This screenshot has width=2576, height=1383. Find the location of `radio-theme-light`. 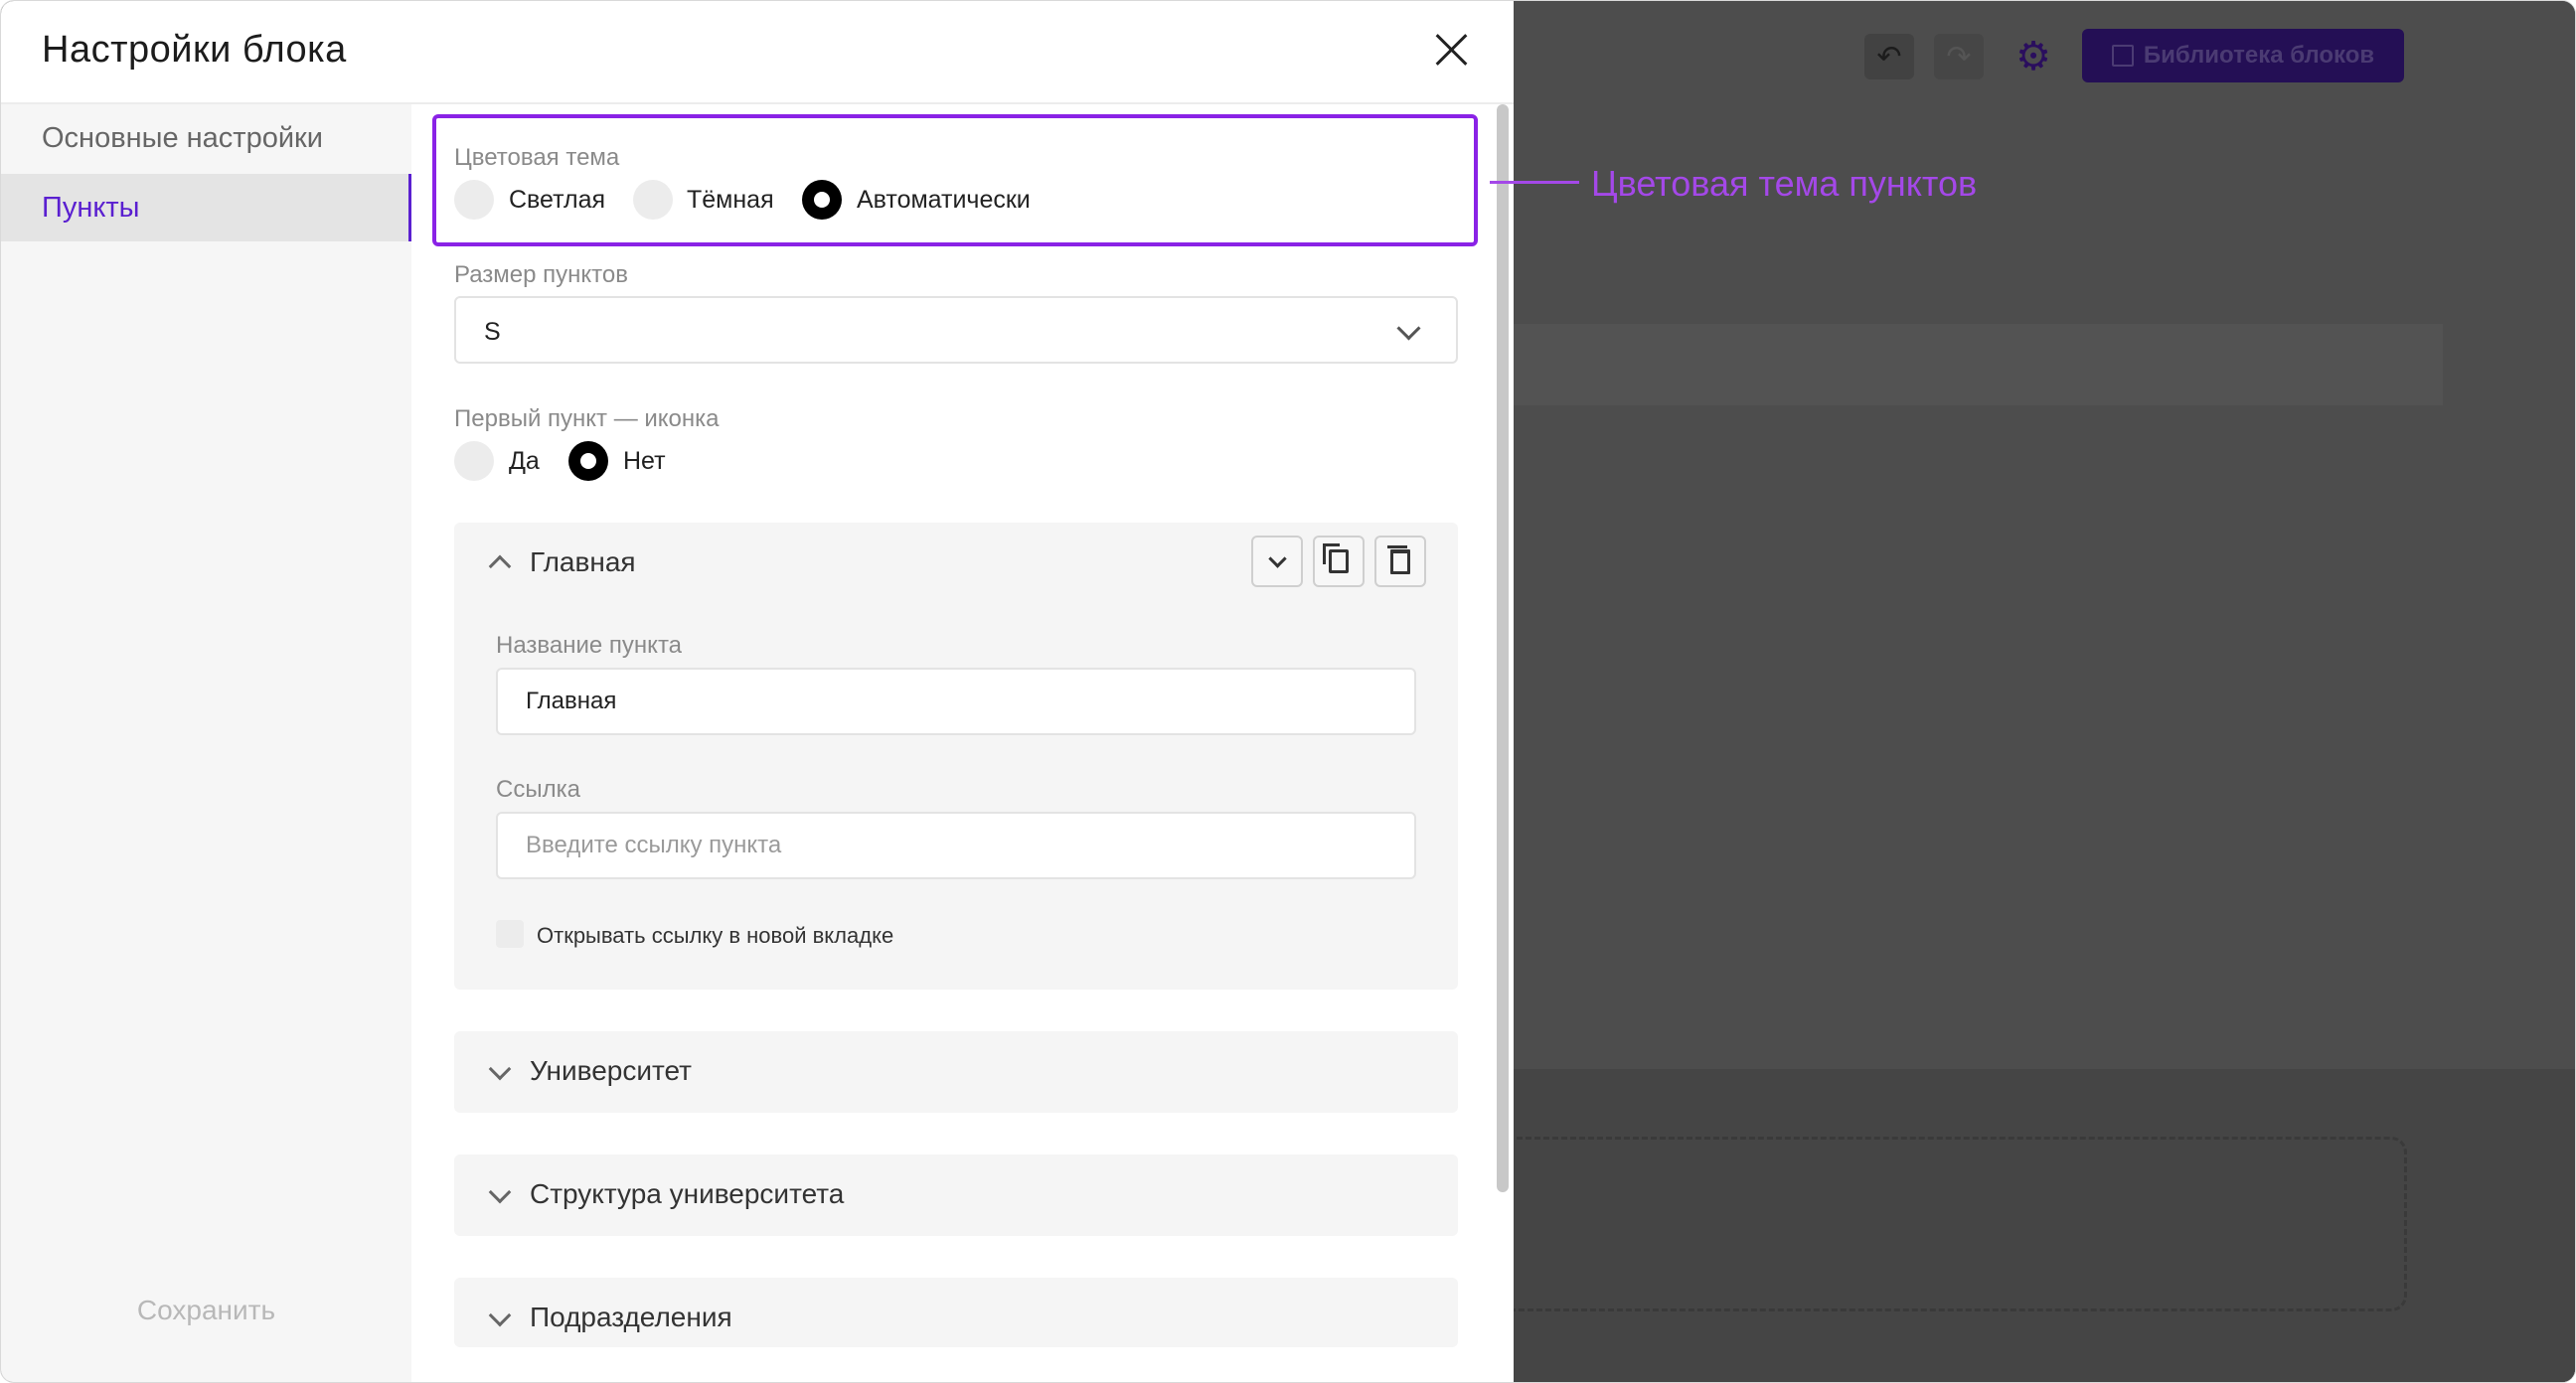

radio-theme-light is located at coordinates (474, 200).